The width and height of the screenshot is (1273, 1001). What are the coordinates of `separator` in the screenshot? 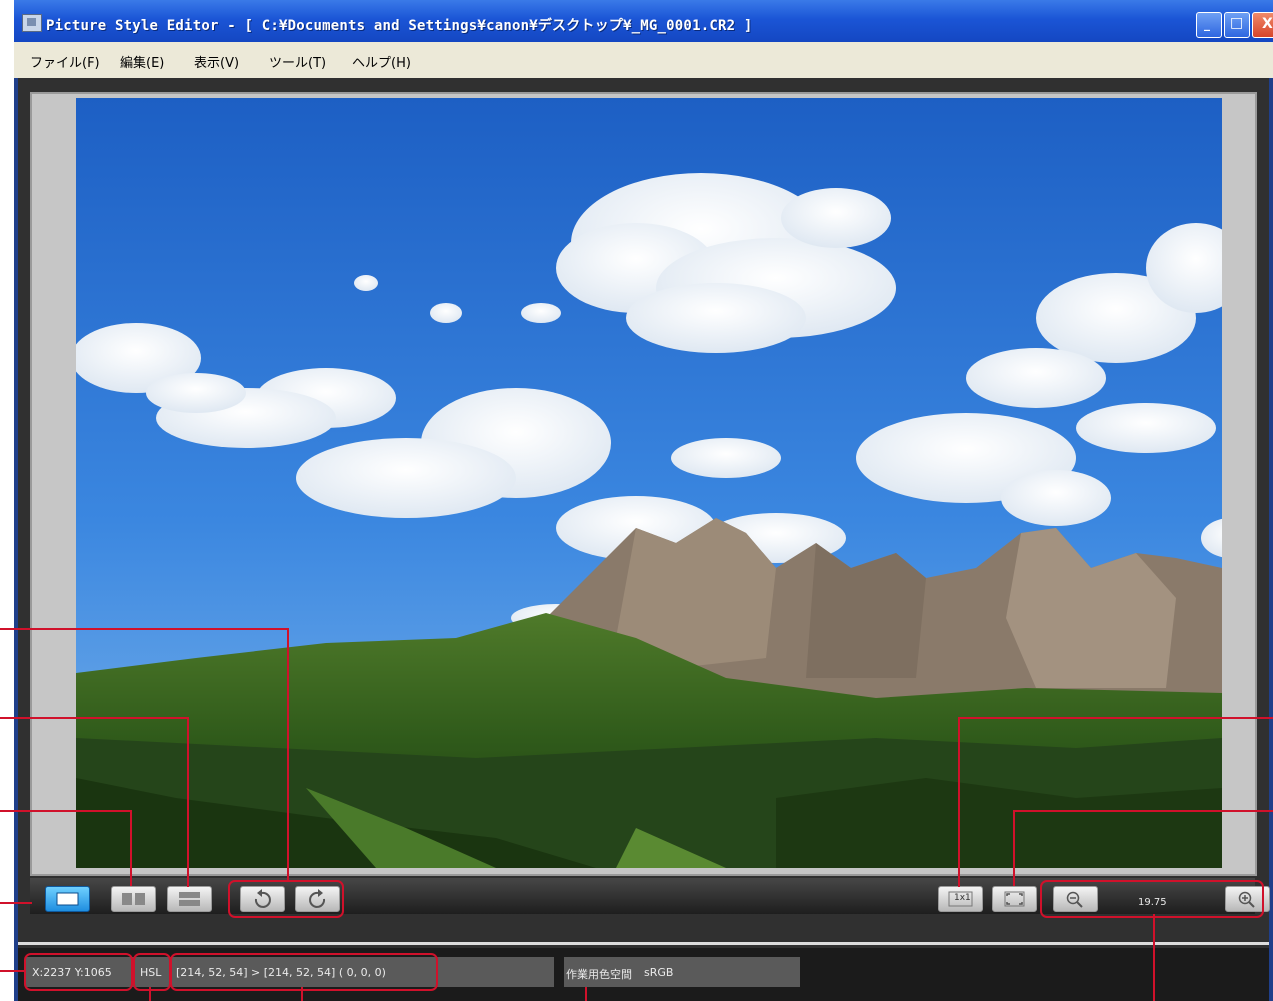 It's located at (643, 943).